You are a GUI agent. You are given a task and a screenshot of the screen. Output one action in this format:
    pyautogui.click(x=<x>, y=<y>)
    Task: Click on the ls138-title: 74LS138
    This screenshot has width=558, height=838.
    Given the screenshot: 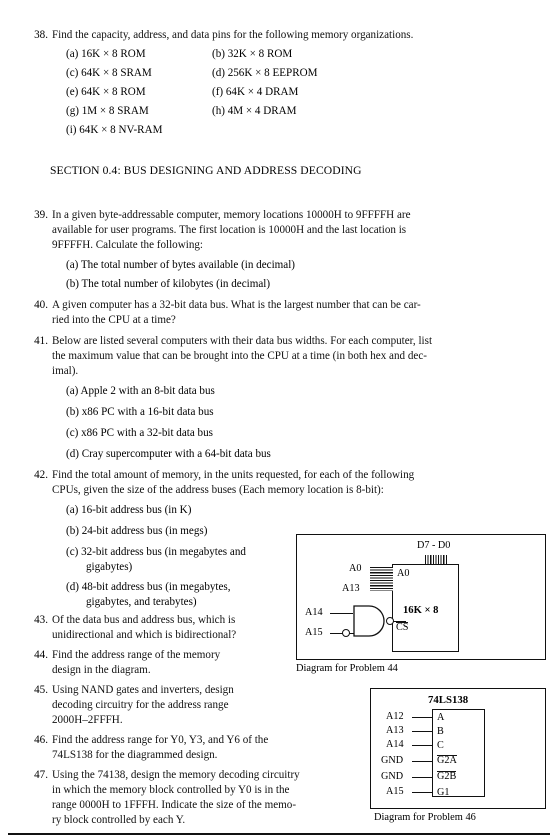 What is the action you would take?
    pyautogui.click(x=448, y=700)
    